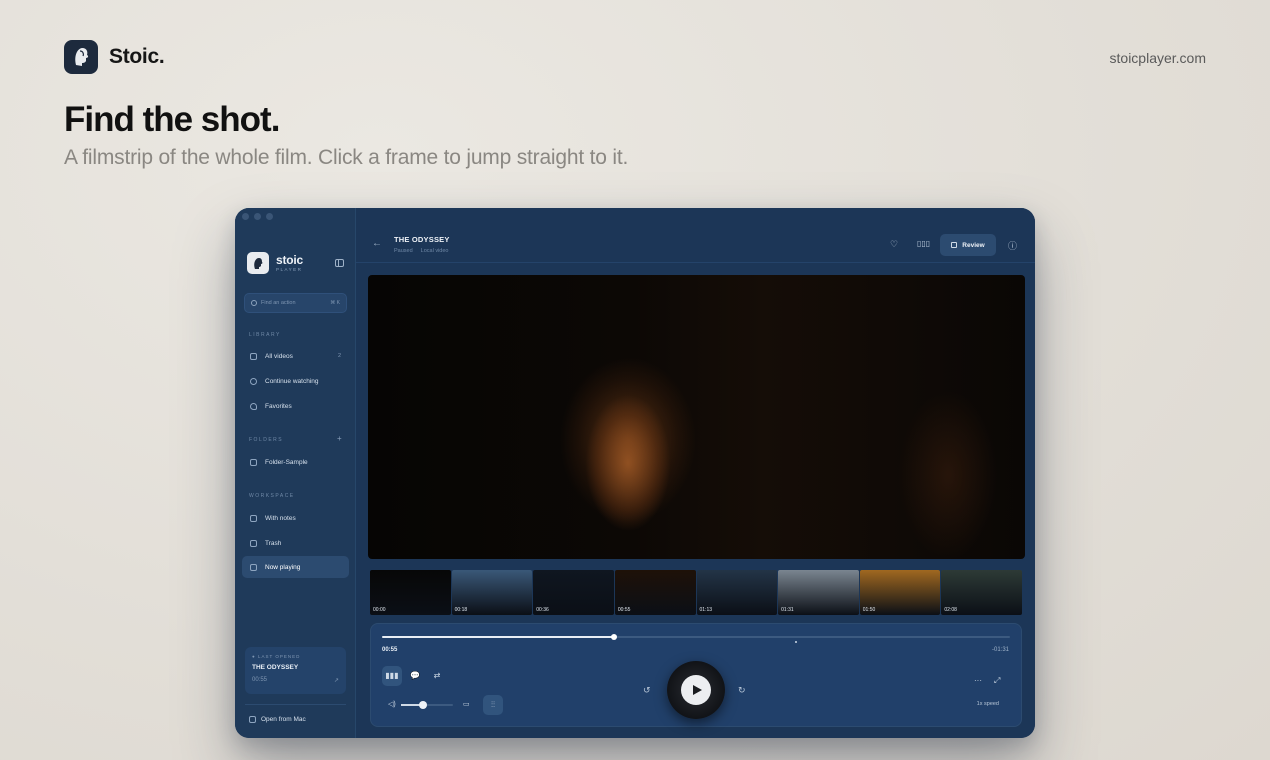  Describe the element at coordinates (253, 381) in the screenshot. I see `clock-icon` at that location.